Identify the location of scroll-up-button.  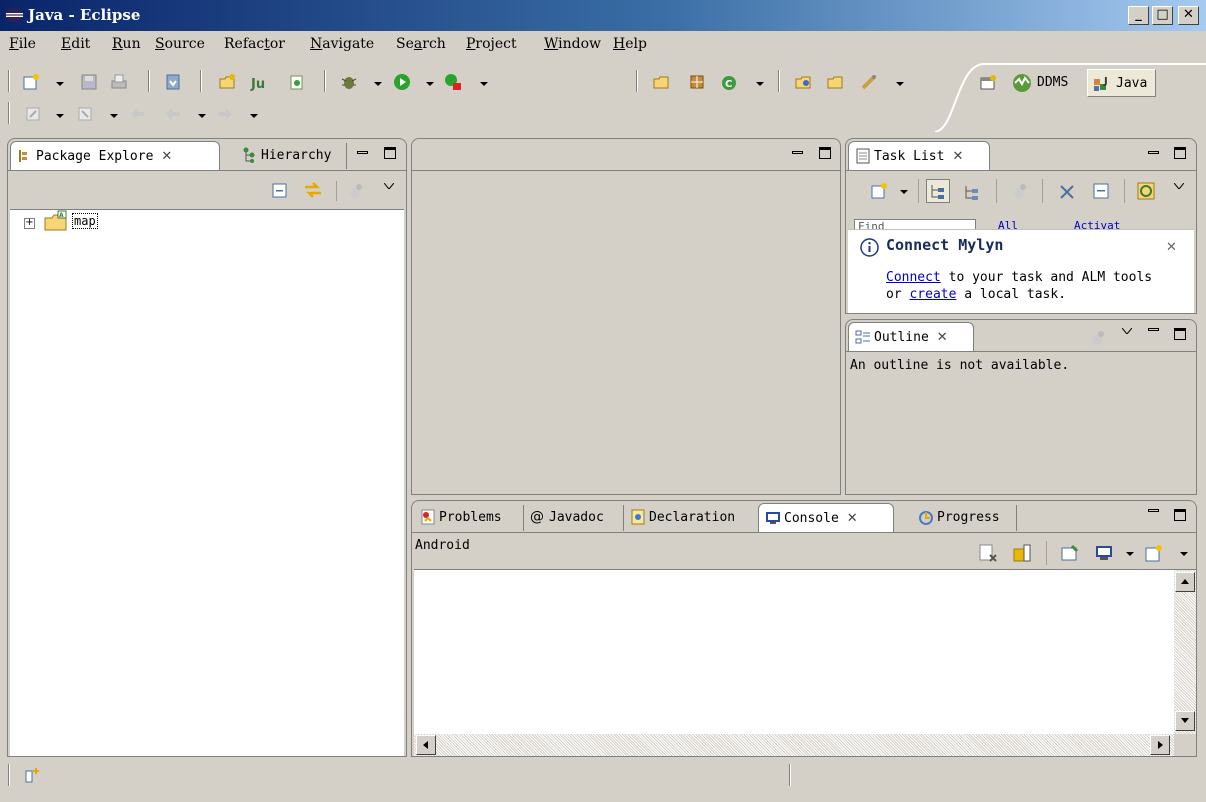
(1185, 582).